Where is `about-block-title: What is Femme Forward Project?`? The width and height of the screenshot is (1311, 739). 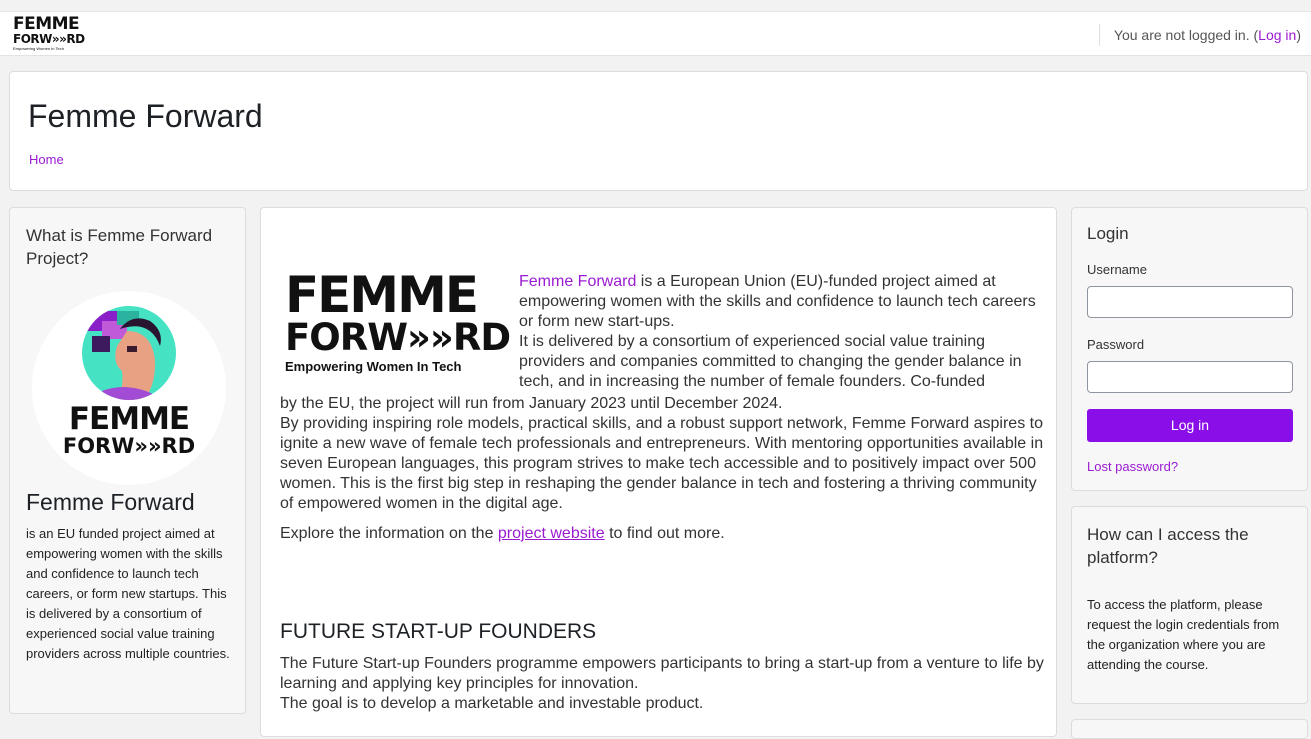
about-block-title: What is Femme Forward Project? is located at coordinates (119, 247).